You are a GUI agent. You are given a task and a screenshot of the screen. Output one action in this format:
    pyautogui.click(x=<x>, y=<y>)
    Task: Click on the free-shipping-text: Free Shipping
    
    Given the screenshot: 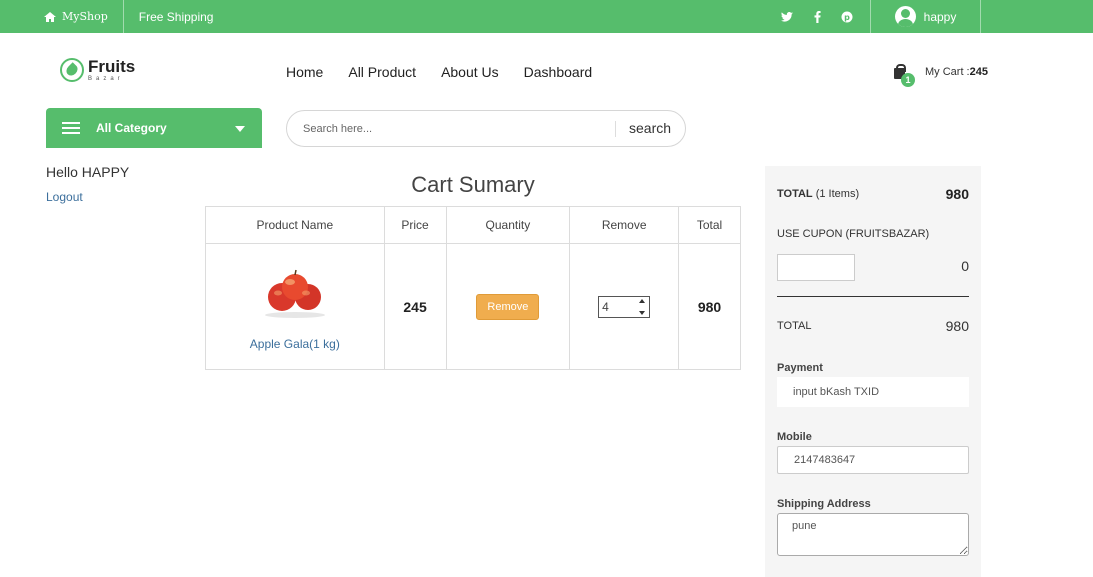 What is the action you would take?
    pyautogui.click(x=176, y=16)
    